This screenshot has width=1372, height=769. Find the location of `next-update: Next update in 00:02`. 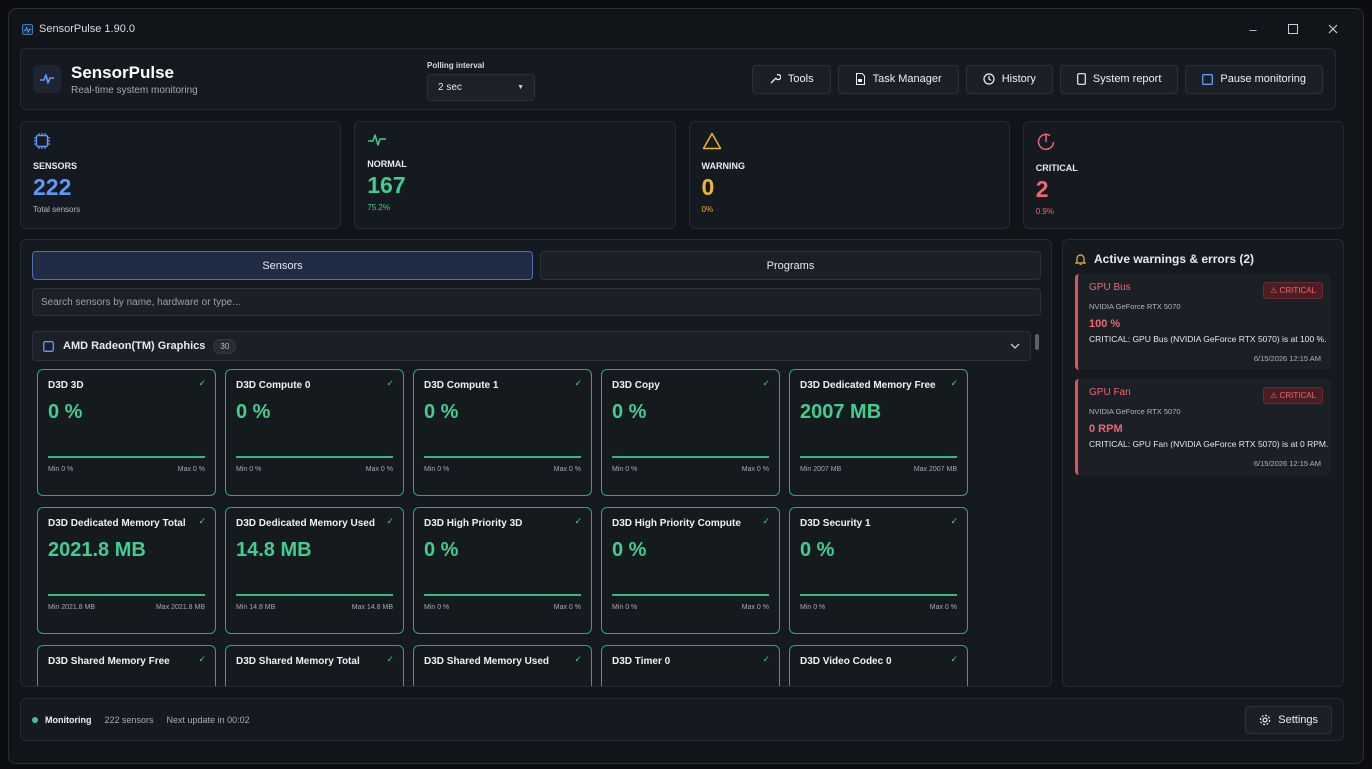

next-update: Next update in 00:02 is located at coordinates (208, 719).